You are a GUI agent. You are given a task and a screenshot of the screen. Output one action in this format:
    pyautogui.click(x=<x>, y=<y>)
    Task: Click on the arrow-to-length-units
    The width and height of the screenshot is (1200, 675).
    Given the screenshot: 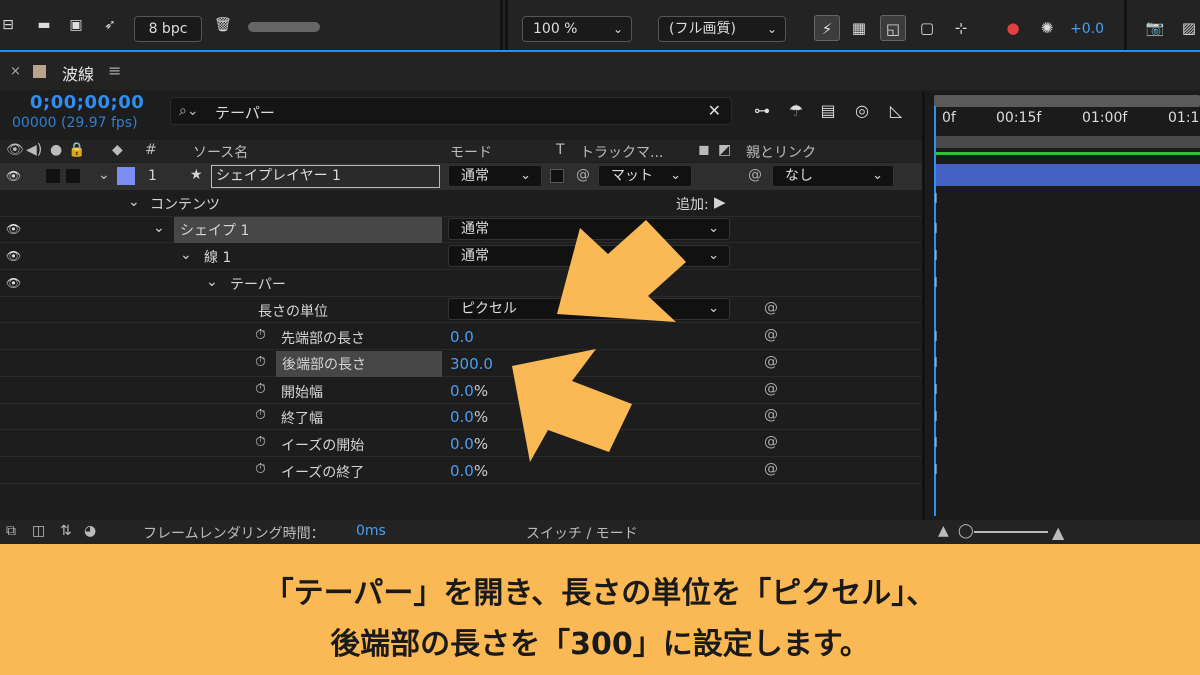 What is the action you would take?
    pyautogui.click(x=621, y=271)
    